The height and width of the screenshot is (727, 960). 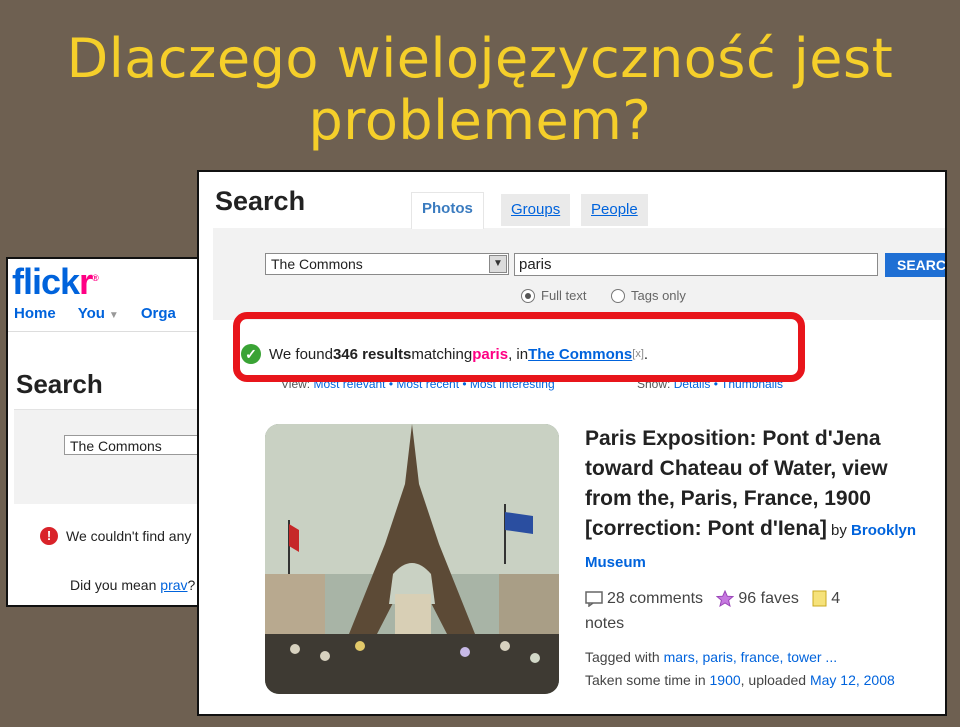 I want to click on error-message: ! We couldn't find any, so click(x=115, y=536).